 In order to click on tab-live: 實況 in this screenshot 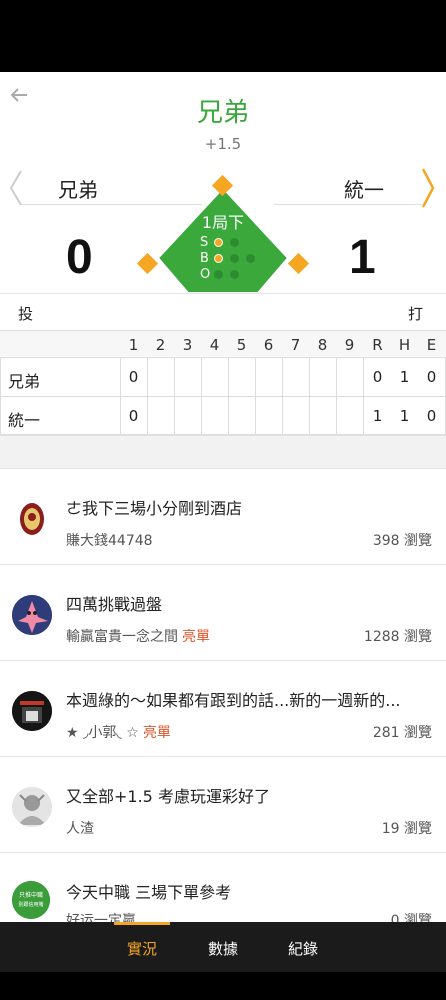, I will do `click(142, 948)`.